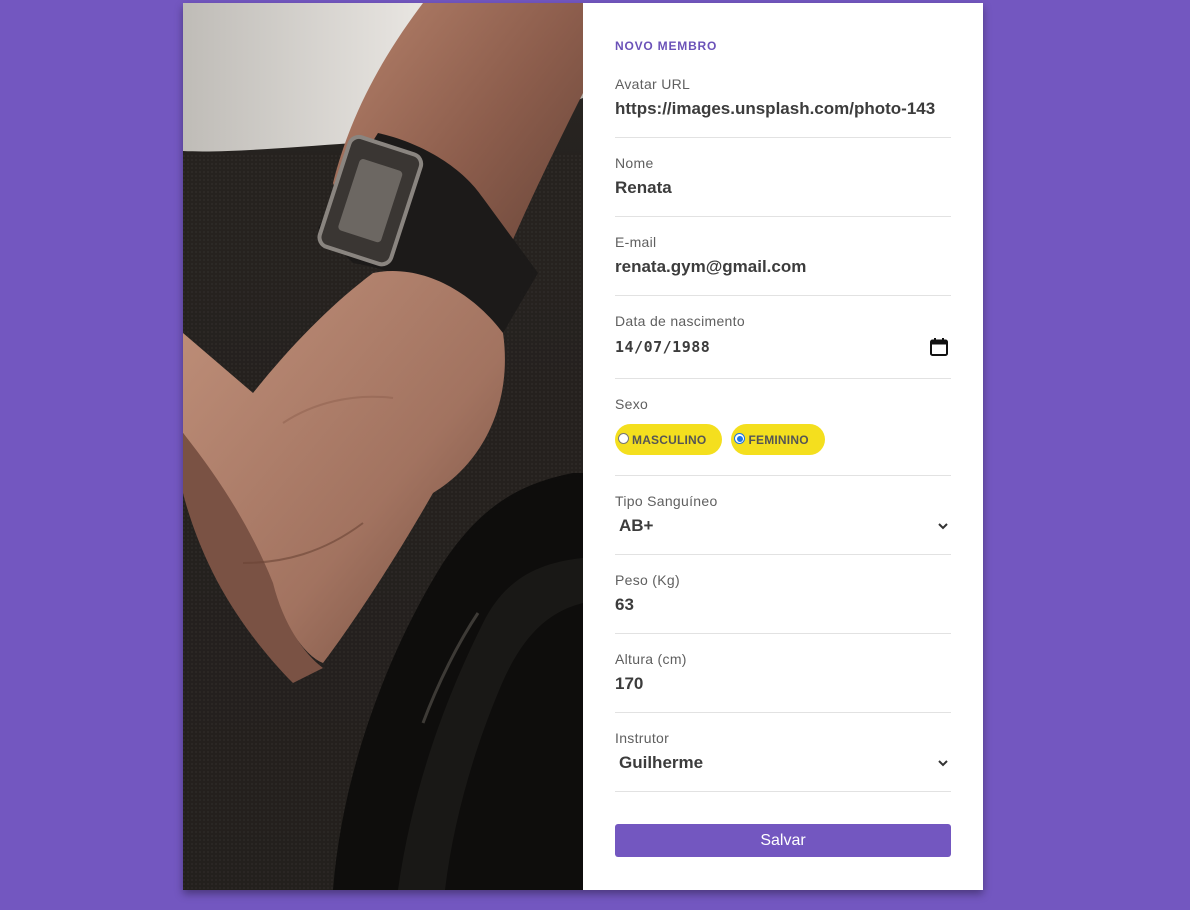 The image size is (1190, 910). I want to click on avatar-url-input: https://images.unsplash.com/photo-143, so click(783, 109).